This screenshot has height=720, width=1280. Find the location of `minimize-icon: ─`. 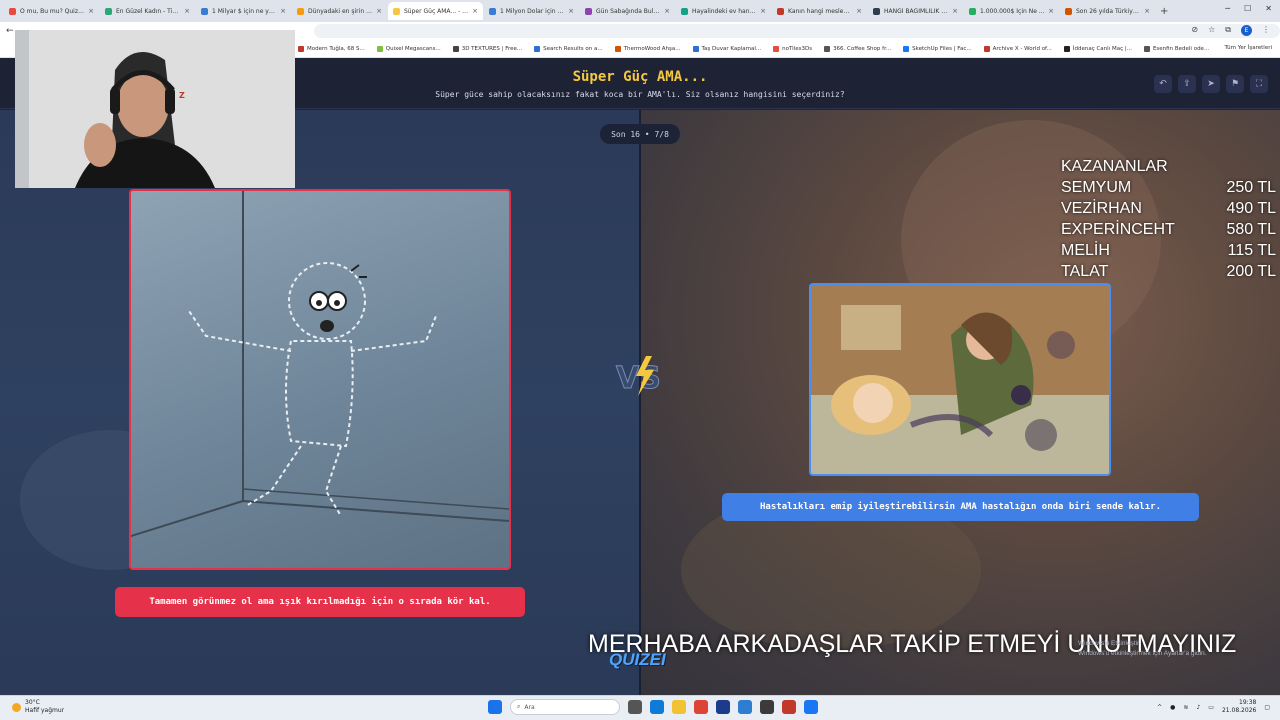

minimize-icon: ─ is located at coordinates (1227, 8).